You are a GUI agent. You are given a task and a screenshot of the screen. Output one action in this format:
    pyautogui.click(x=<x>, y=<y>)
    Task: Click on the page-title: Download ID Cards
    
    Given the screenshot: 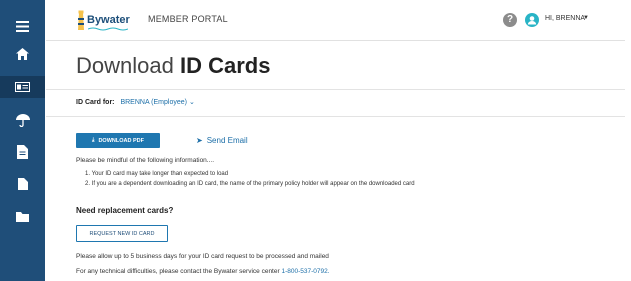 What is the action you would take?
    pyautogui.click(x=173, y=66)
    